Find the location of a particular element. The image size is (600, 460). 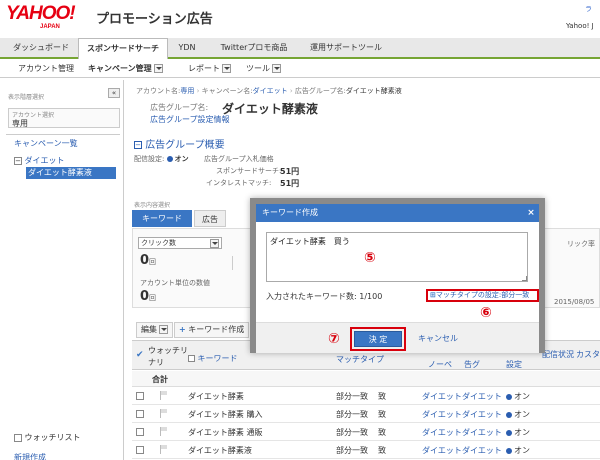

tab-ad: 広告 is located at coordinates (210, 218).